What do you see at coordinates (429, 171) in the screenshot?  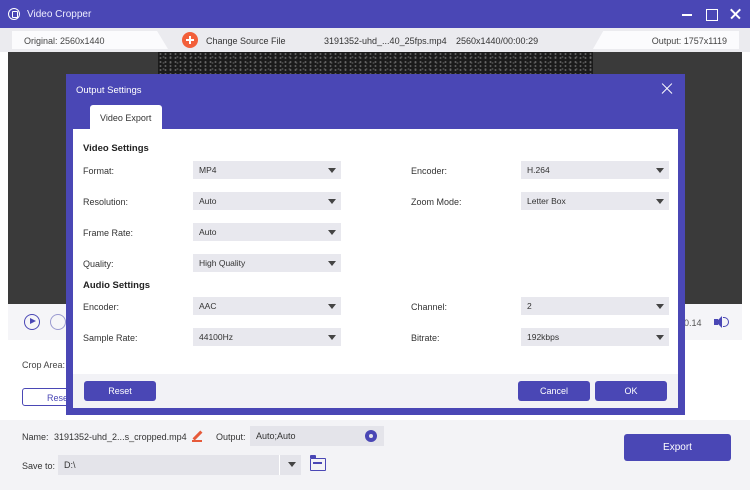 I see `encoder-label: Encoder:` at bounding box center [429, 171].